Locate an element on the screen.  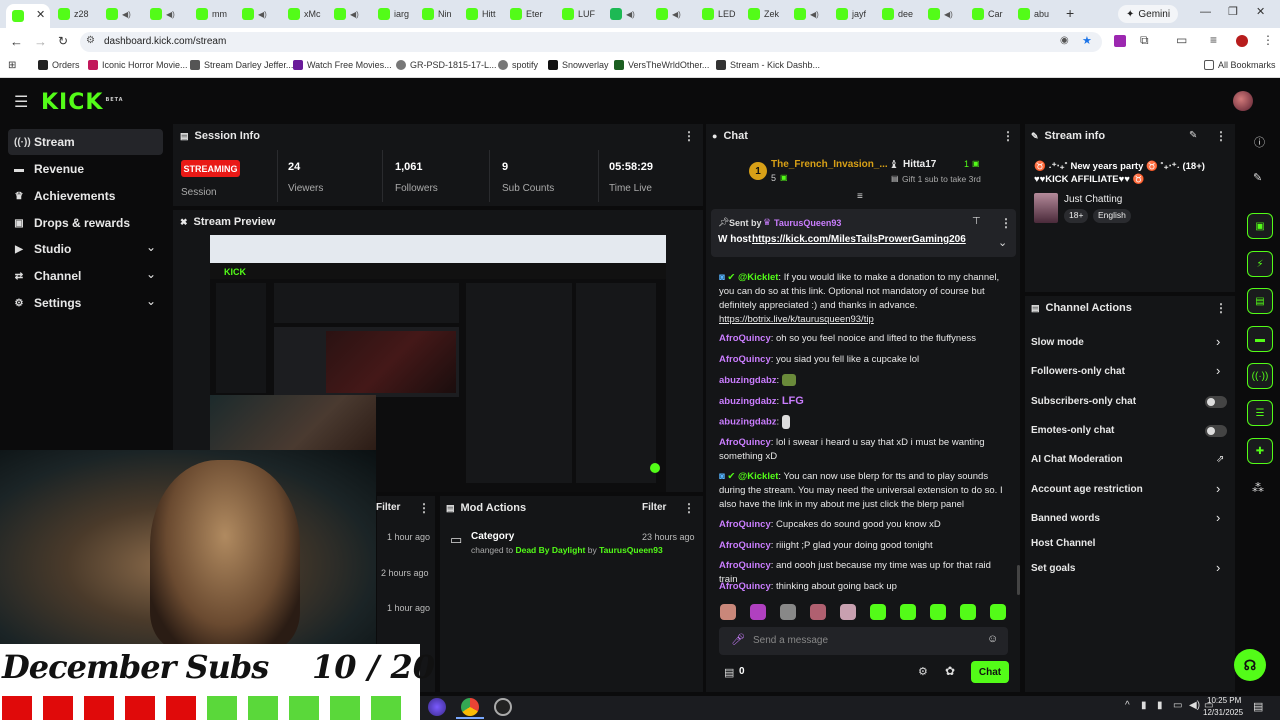
tab-12: Car is located at coordinates (992, 14).